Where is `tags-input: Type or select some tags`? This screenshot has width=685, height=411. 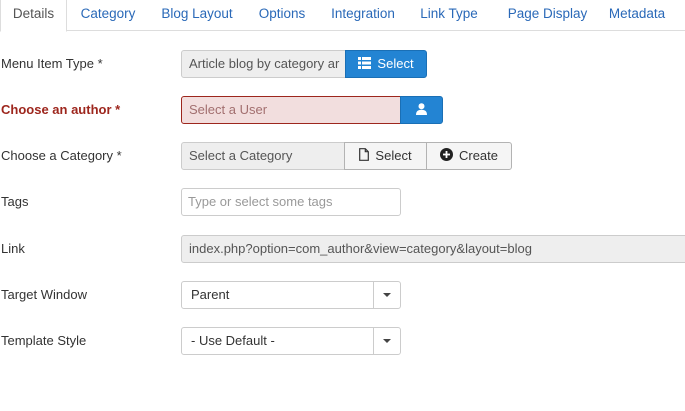
tags-input: Type or select some tags is located at coordinates (291, 202).